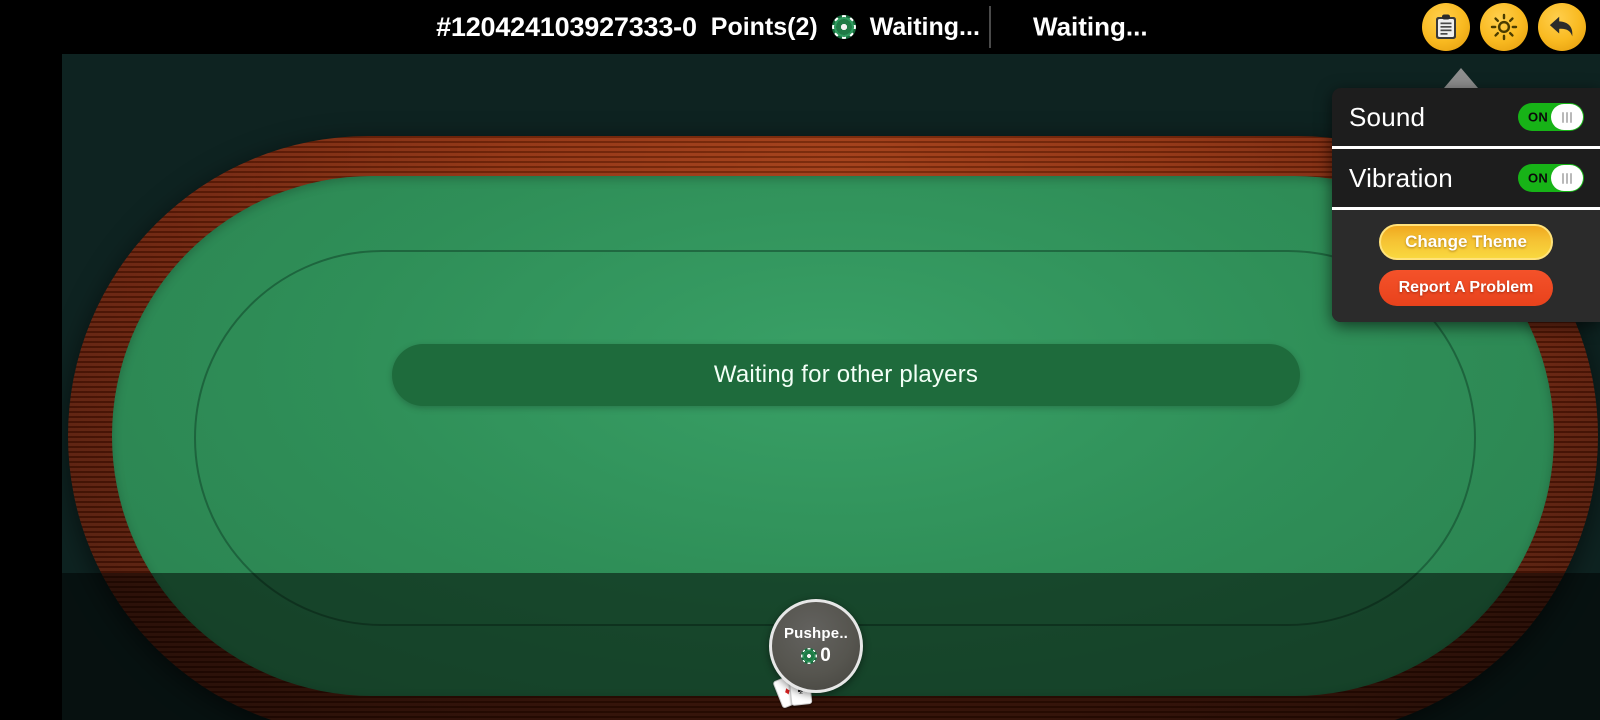 This screenshot has height=720, width=1600. Describe the element at coordinates (1387, 116) in the screenshot. I see `sound-label: Sound` at that location.